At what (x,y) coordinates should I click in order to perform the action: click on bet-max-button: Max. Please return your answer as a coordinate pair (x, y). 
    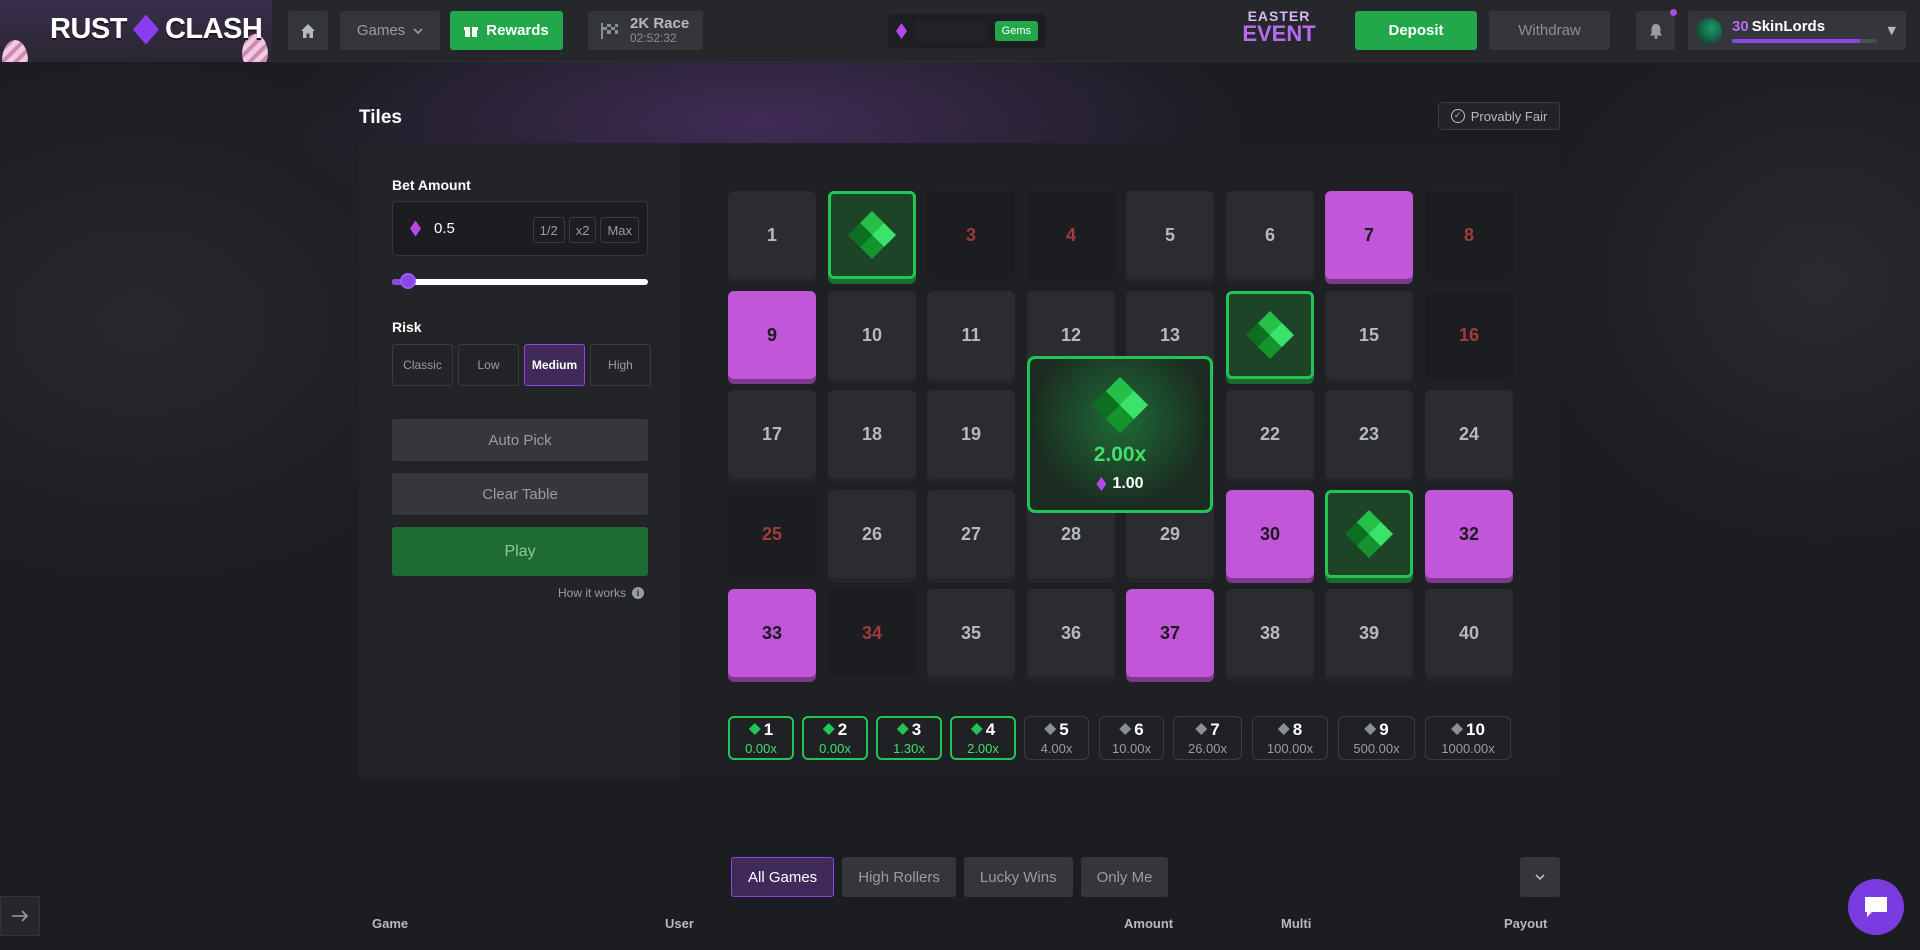
    Looking at the image, I should click on (619, 230).